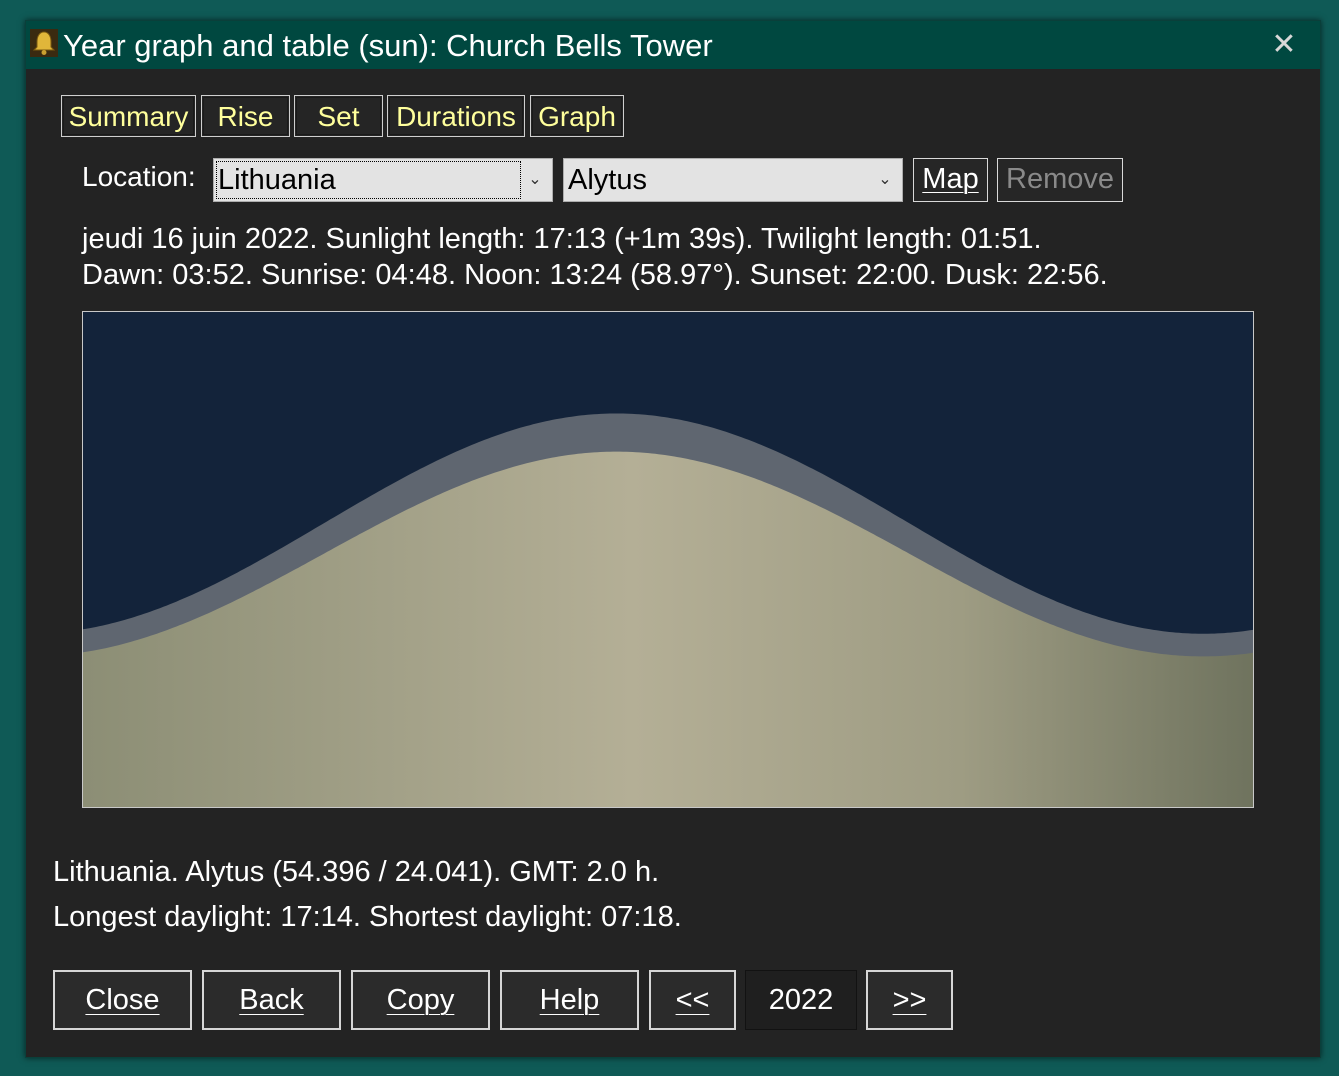  I want to click on copy-button: Copy, so click(420, 1000).